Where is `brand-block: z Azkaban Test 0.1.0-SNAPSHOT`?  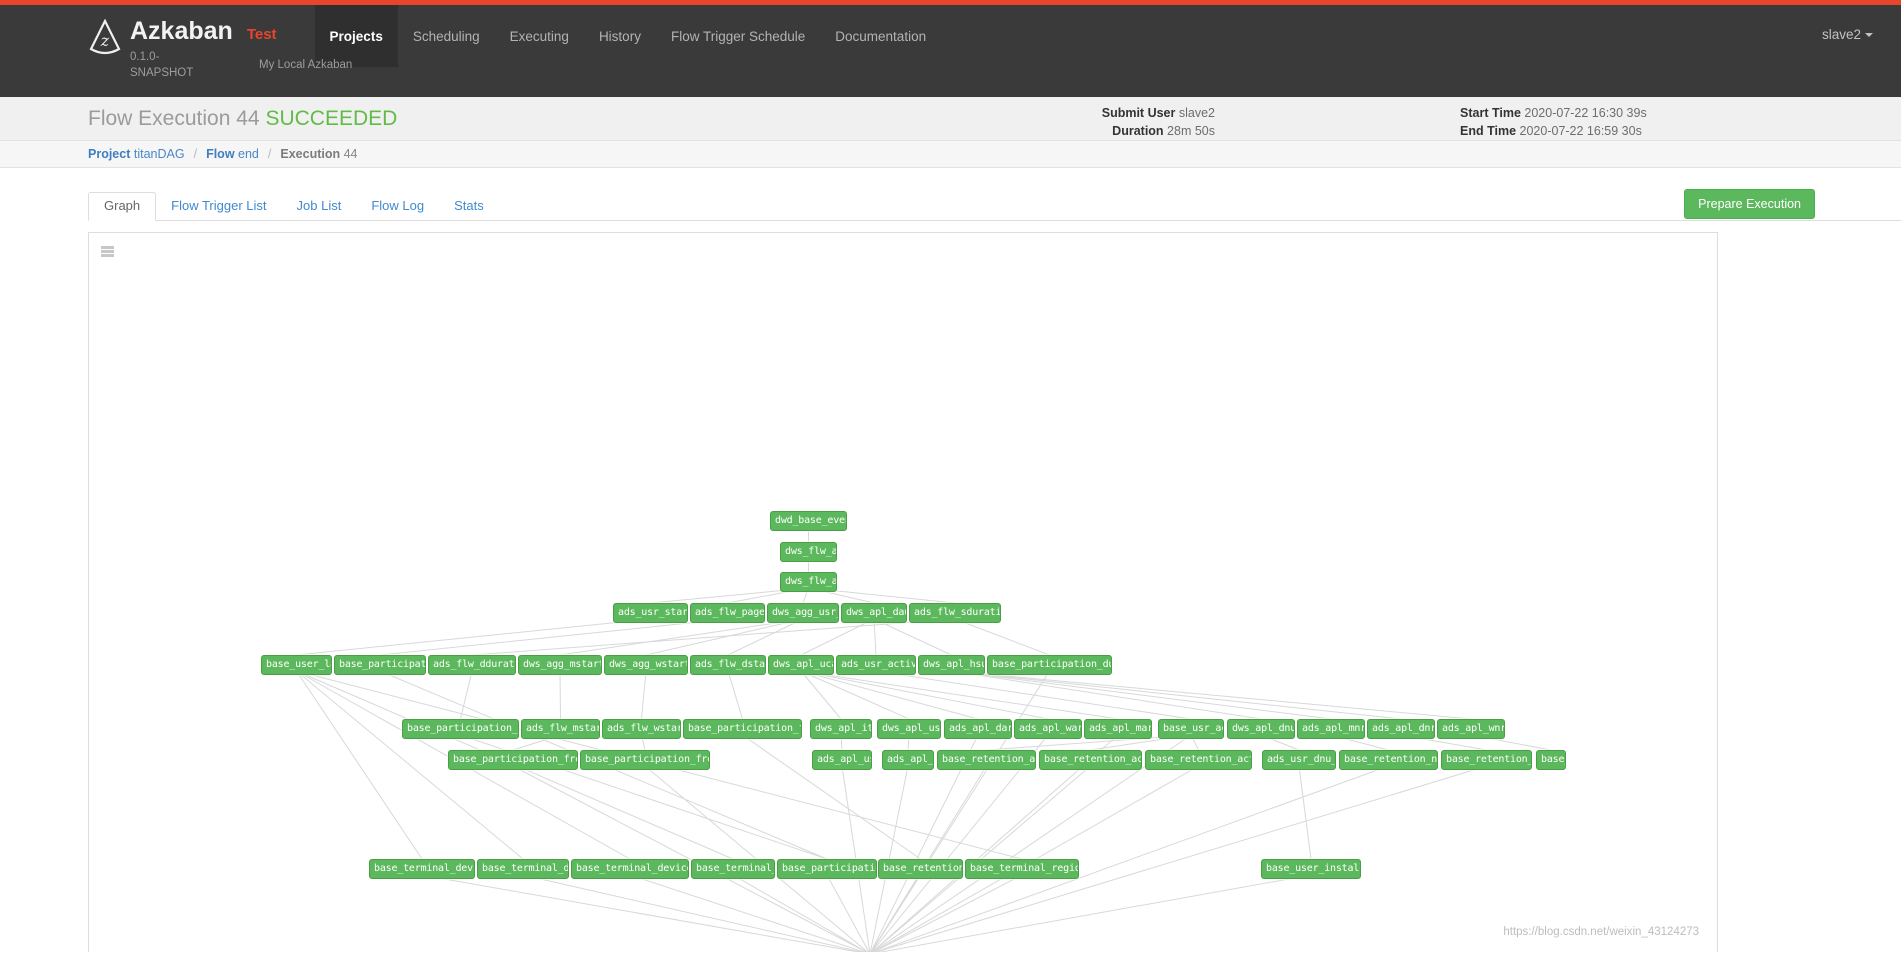 brand-block: z Azkaban Test 0.1.0-SNAPSHOT is located at coordinates (138, 43).